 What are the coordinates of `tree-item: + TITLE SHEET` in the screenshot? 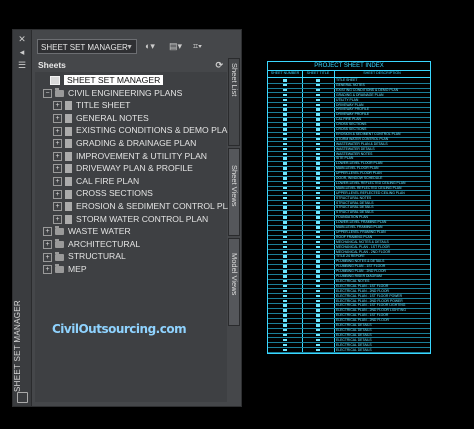 It's located at (91, 105).